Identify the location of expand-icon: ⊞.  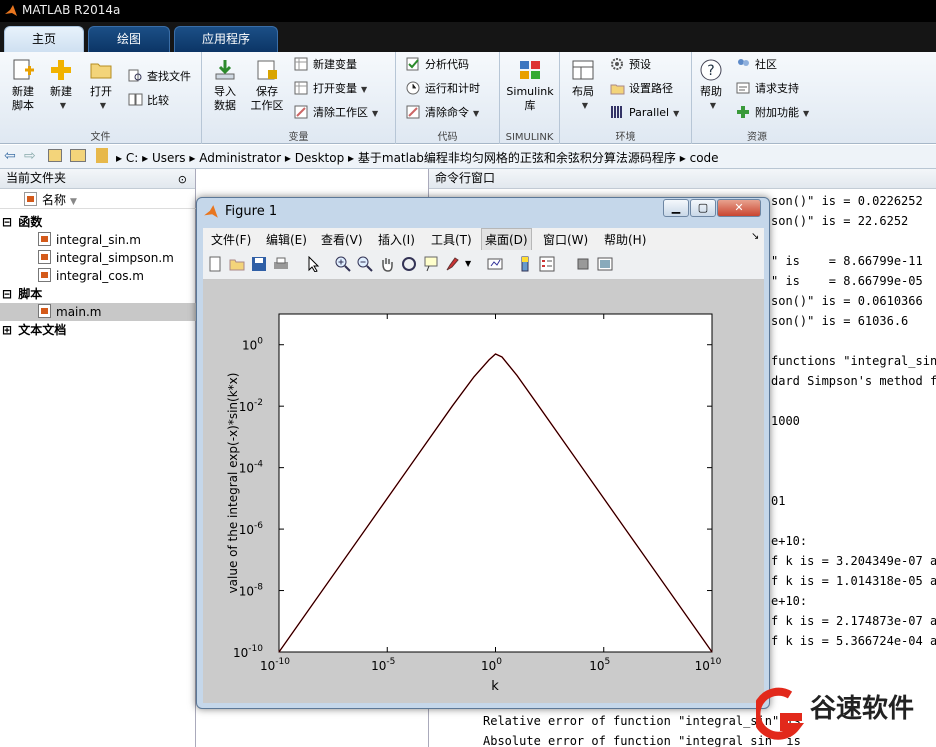
(7, 330).